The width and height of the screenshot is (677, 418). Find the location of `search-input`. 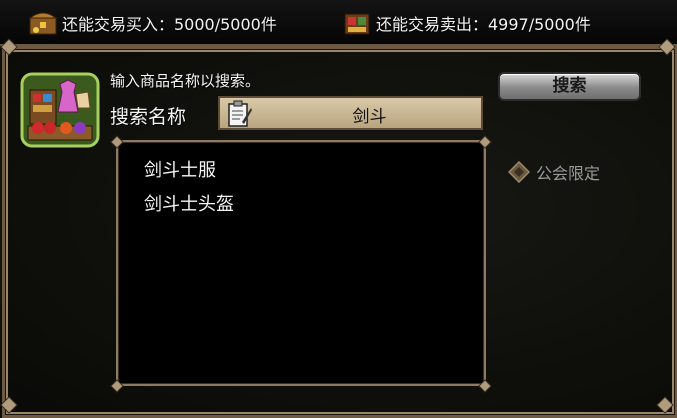

search-input is located at coordinates (369, 114).